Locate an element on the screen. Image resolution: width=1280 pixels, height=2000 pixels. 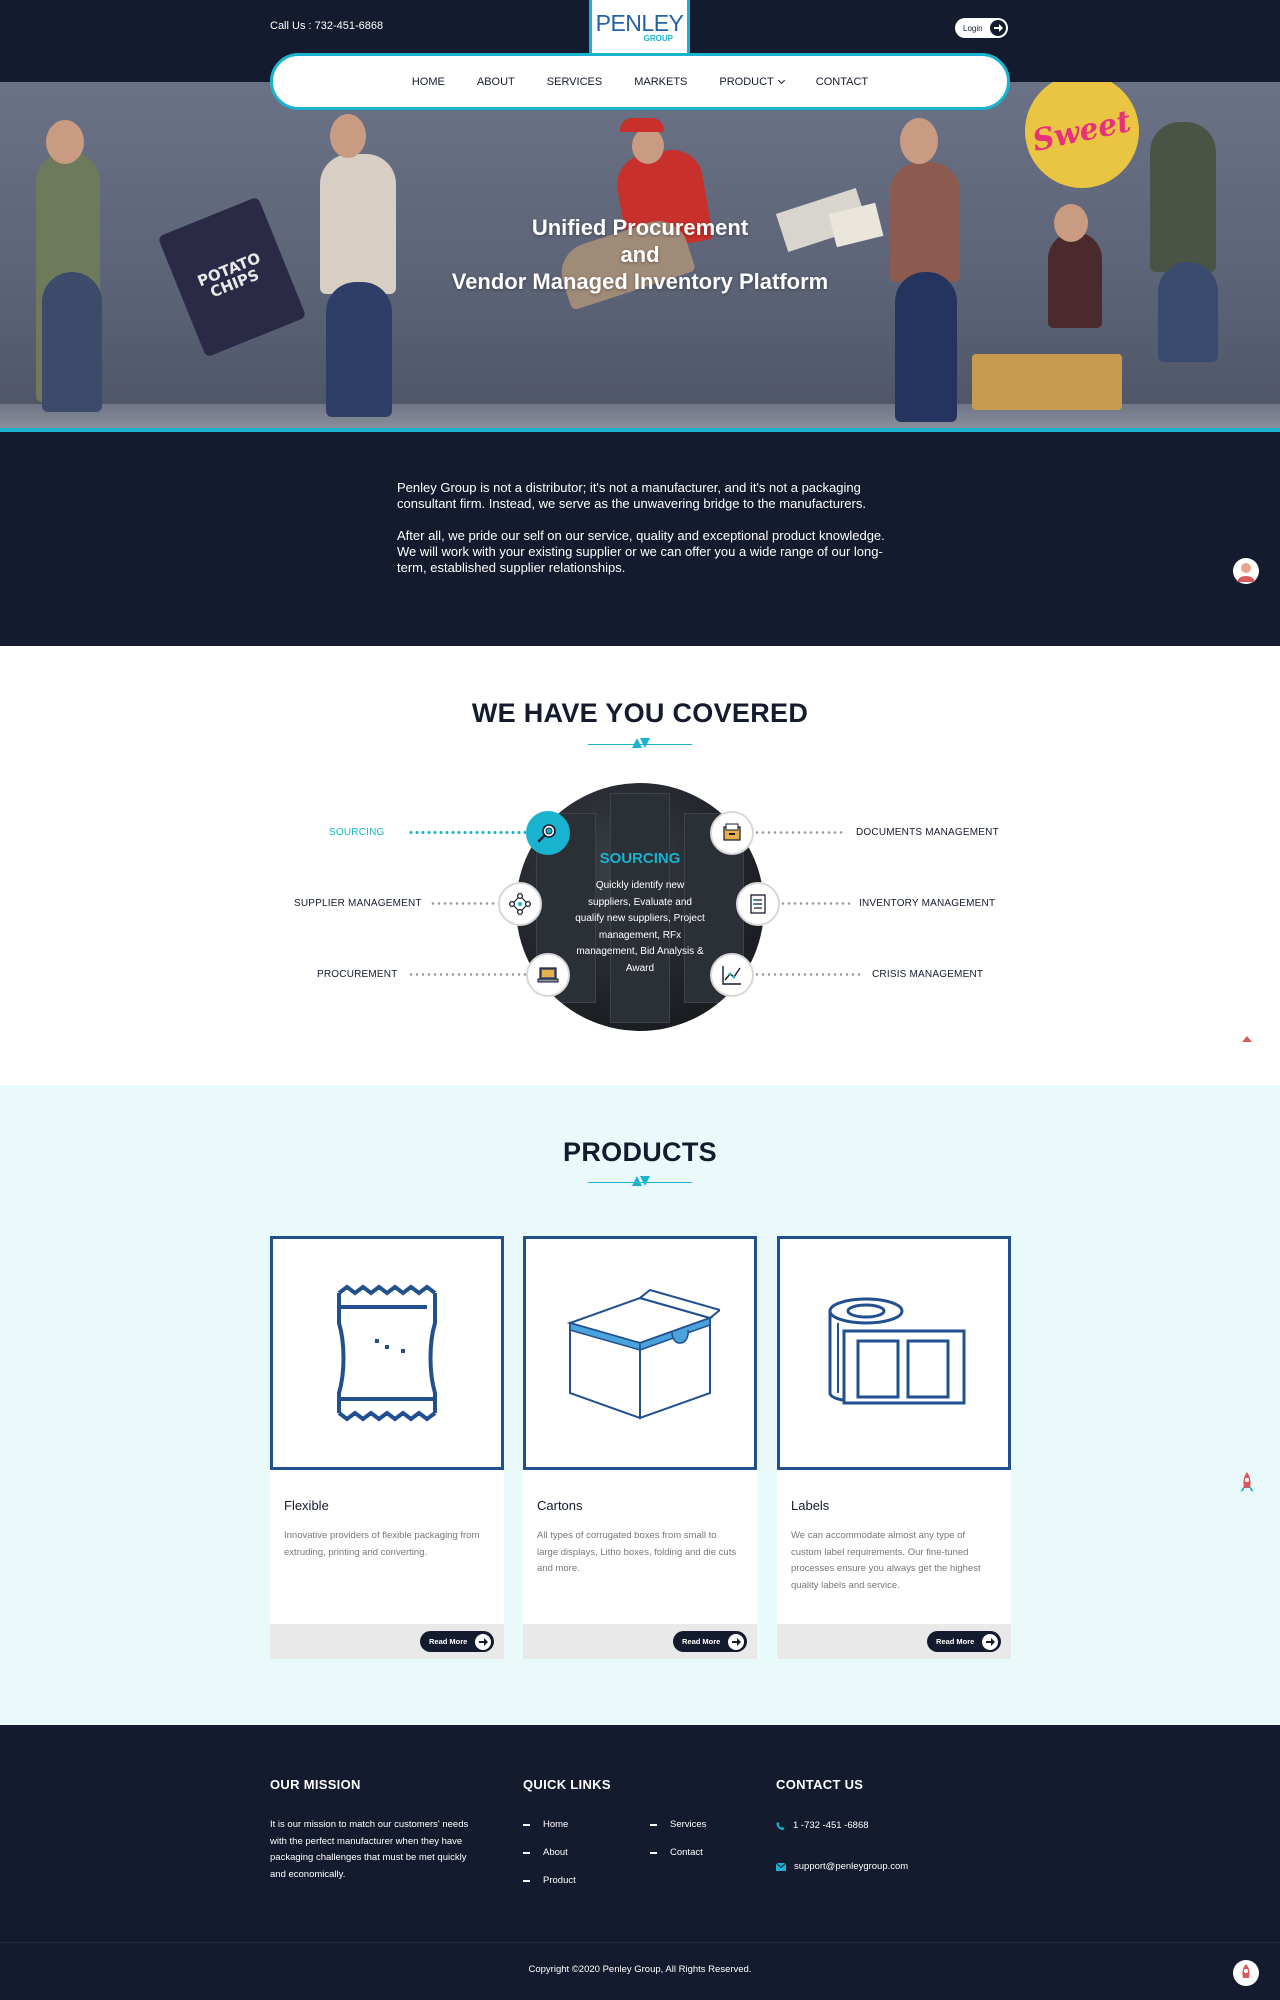
service-inventory-management: INVENTORY MANAGEMENT is located at coordinates (927, 903).